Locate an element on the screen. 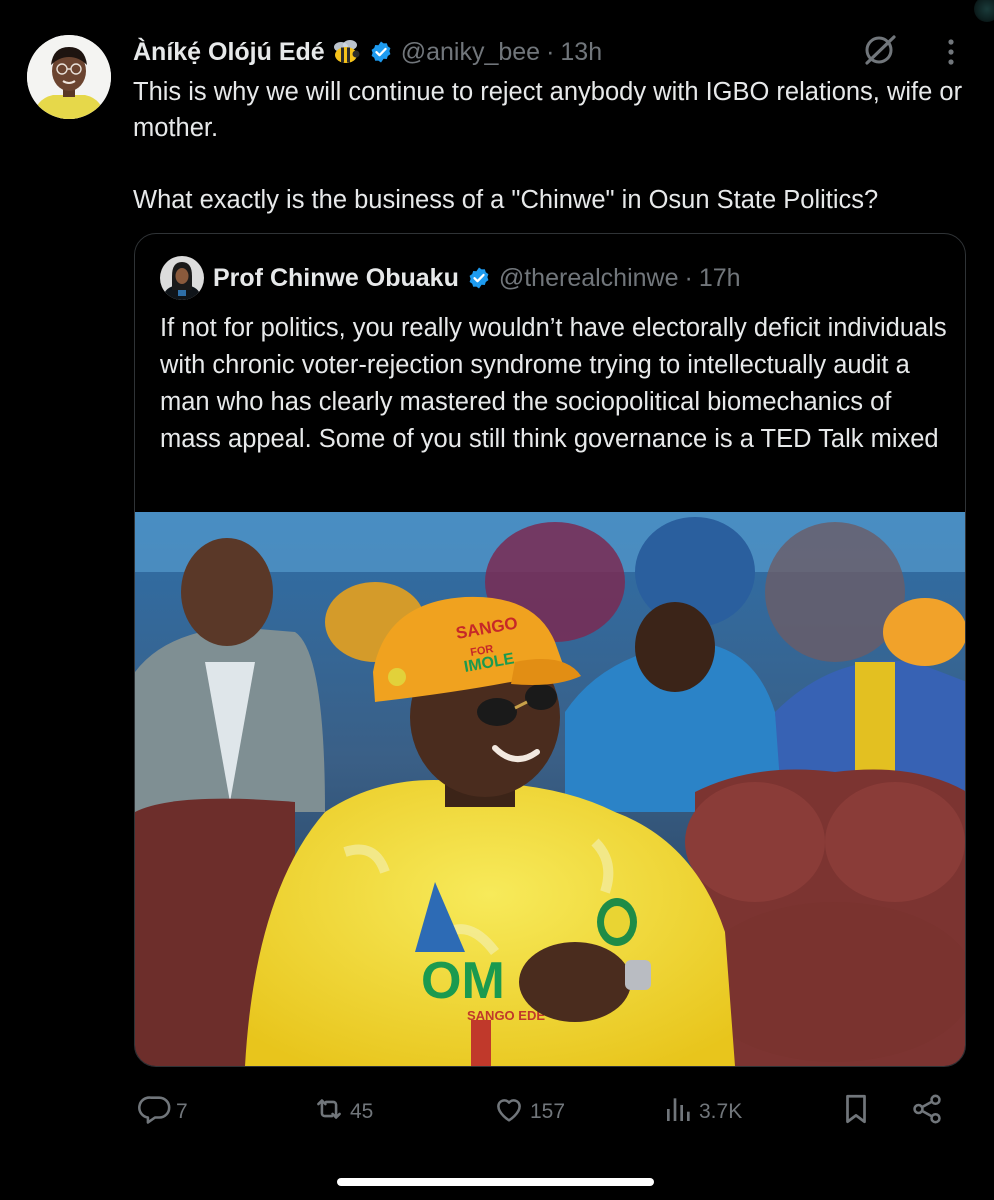  corner-glow is located at coordinates (984, 11).